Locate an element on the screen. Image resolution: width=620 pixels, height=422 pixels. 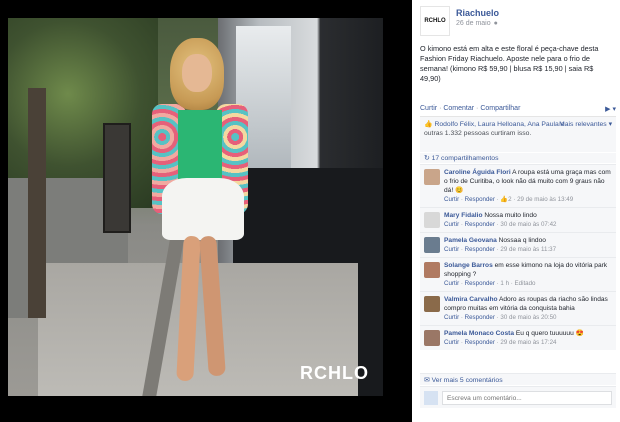
comment-text: Nossa muito lindo is located at coordinates (510, 215).